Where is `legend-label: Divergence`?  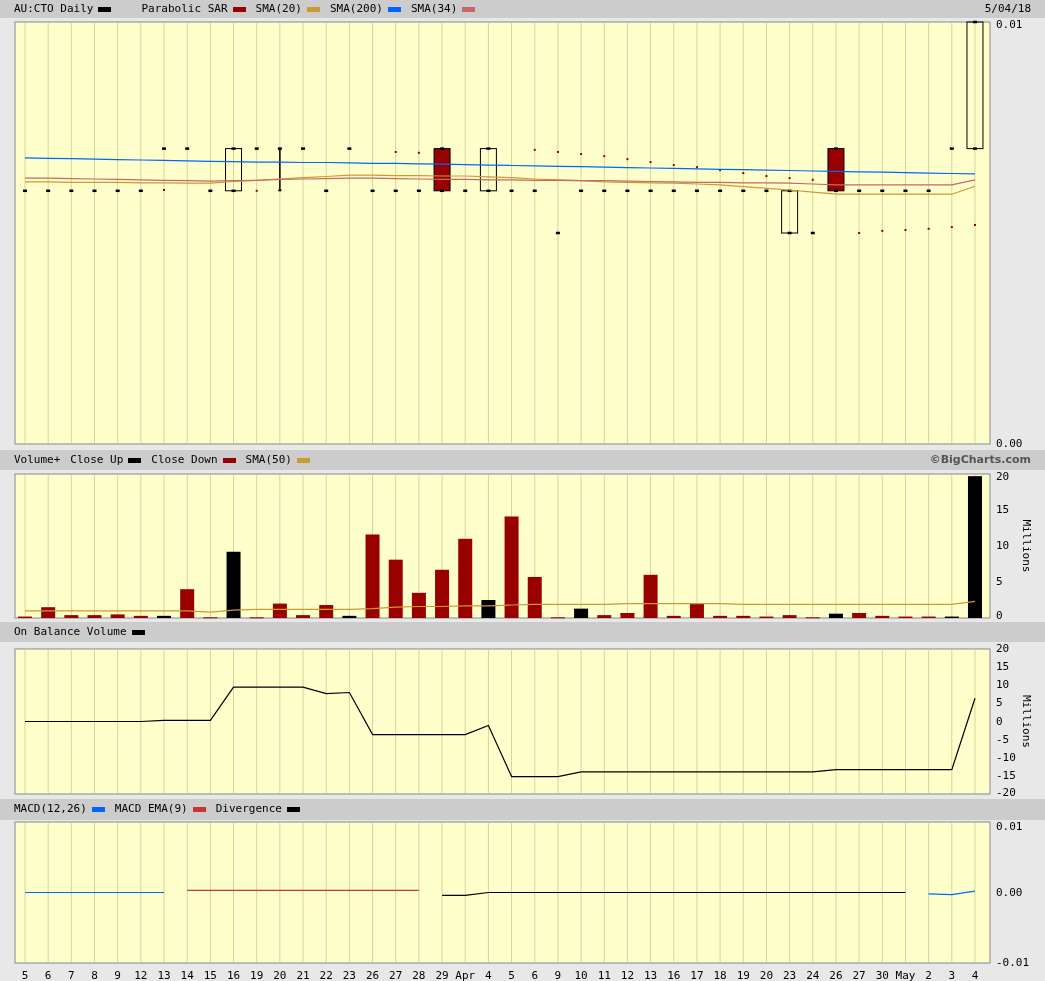
legend-label: Divergence is located at coordinates (248, 809).